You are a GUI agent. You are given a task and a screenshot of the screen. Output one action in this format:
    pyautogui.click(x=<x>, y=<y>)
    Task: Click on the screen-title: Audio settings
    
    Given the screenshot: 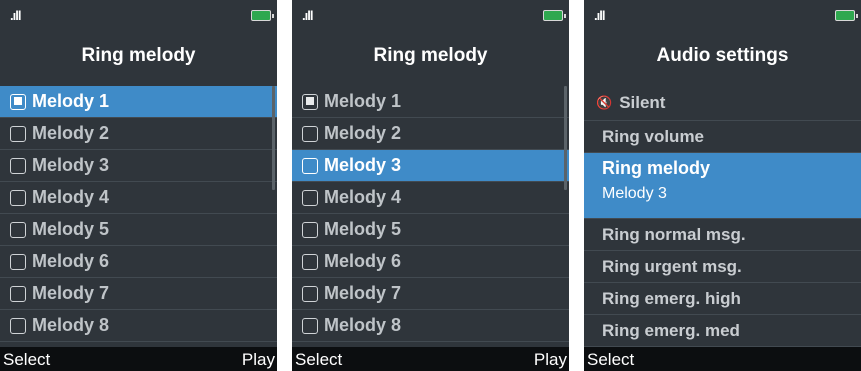 What is the action you would take?
    pyautogui.click(x=722, y=55)
    